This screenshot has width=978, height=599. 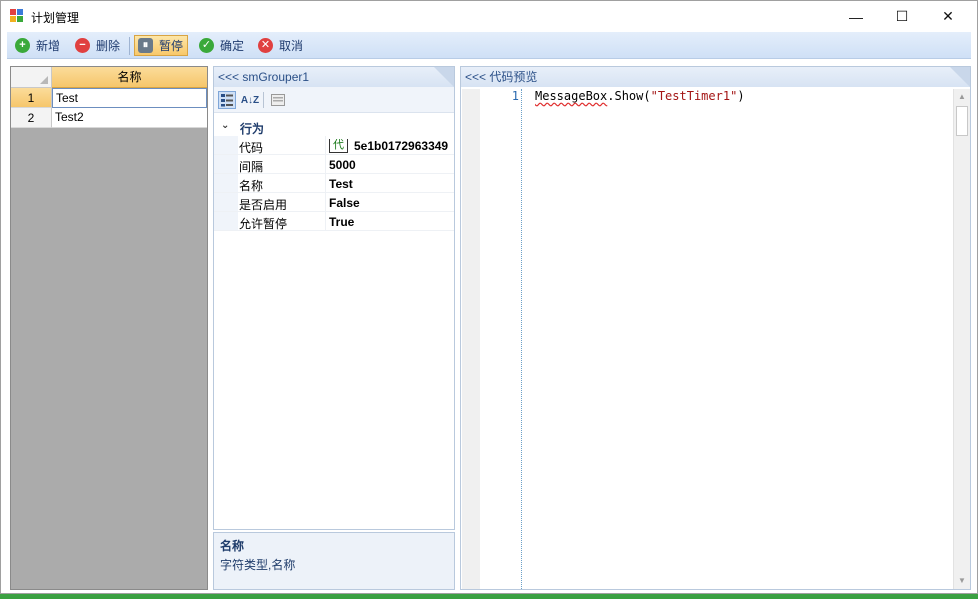 I want to click on chevron-down-icon: ⌄, so click(x=225, y=125).